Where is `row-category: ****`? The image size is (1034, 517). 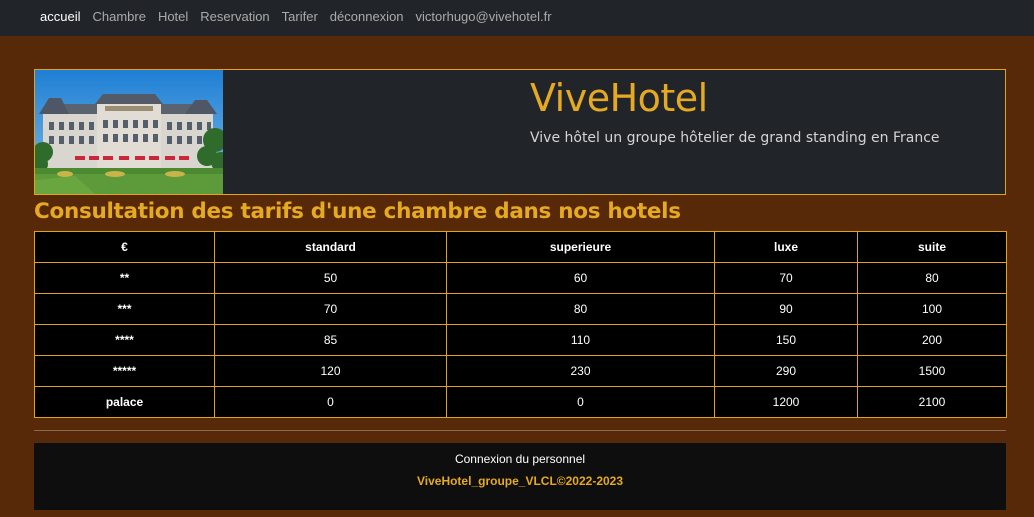 row-category: **** is located at coordinates (124, 340).